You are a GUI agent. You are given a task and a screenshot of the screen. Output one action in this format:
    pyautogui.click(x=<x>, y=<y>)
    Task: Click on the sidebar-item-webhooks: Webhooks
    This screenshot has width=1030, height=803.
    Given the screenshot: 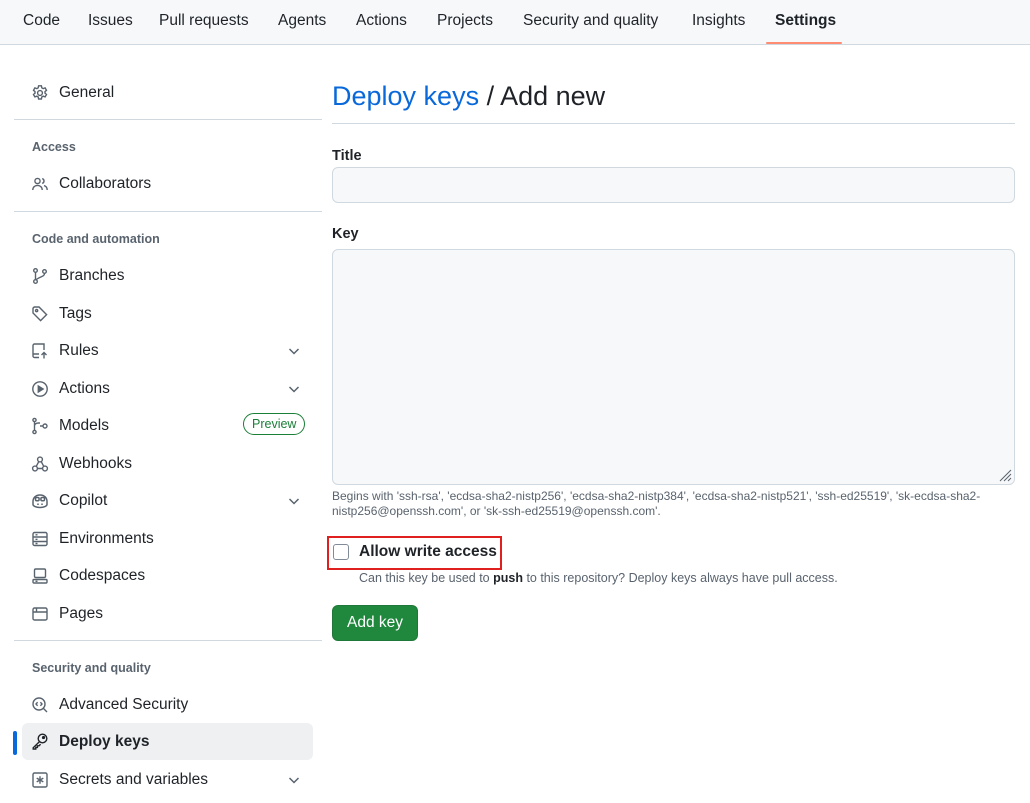 What is the action you would take?
    pyautogui.click(x=167, y=464)
    